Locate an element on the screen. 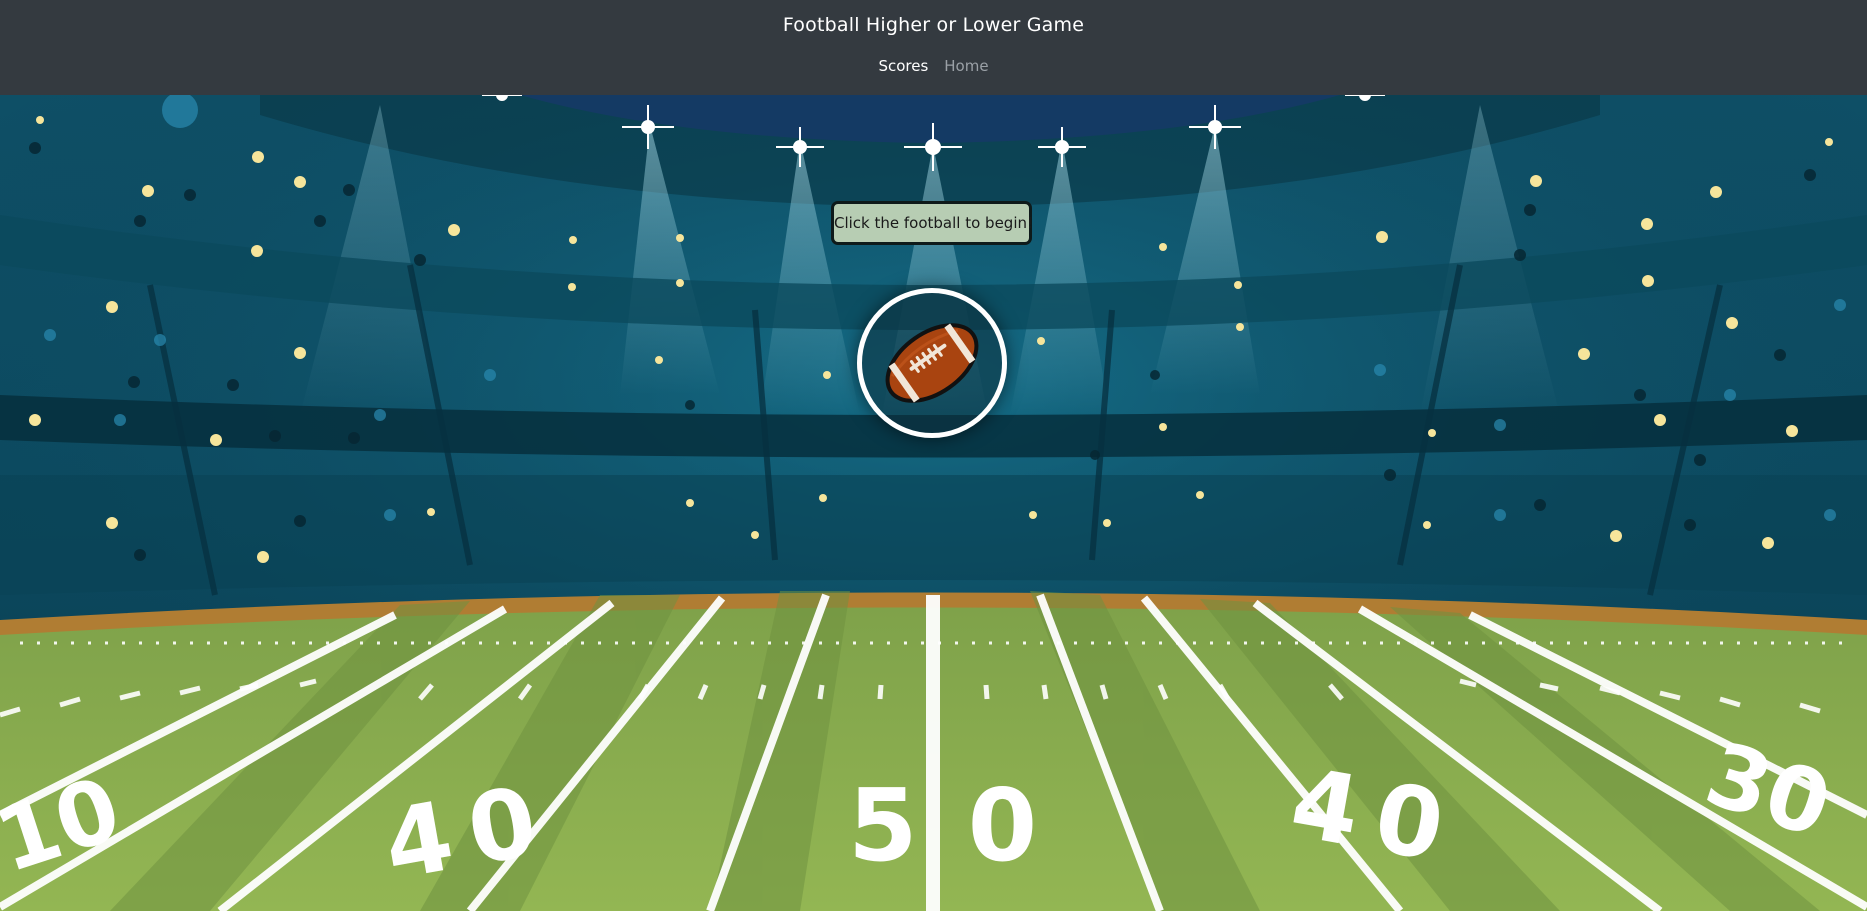 Image resolution: width=1867 pixels, height=911 pixels. app-title: Football Higher or Lower Game is located at coordinates (933, 25).